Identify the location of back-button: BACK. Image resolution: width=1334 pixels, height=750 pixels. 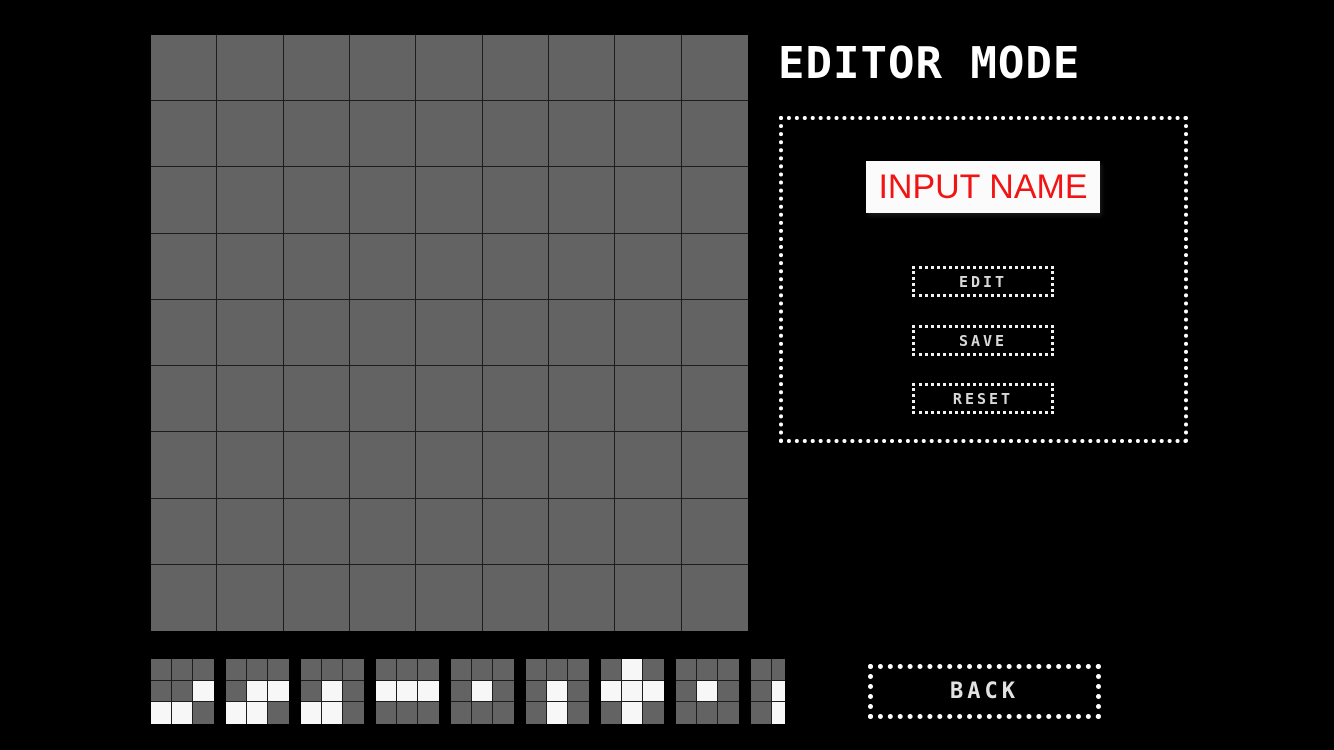
(984, 691).